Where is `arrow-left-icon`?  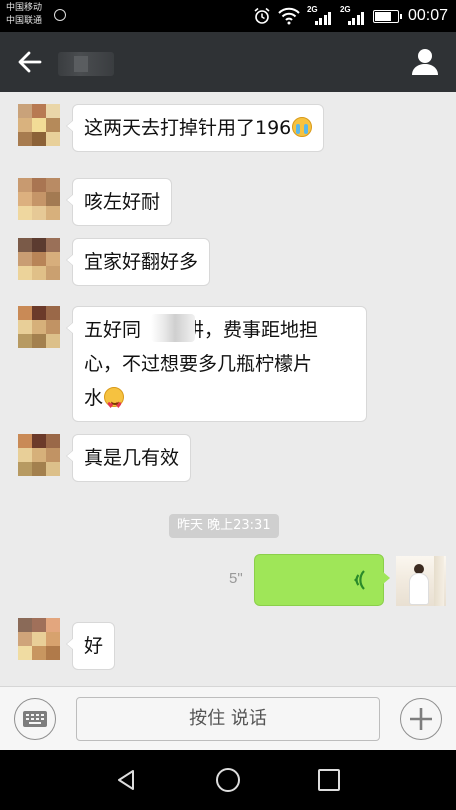 arrow-left-icon is located at coordinates (30, 62).